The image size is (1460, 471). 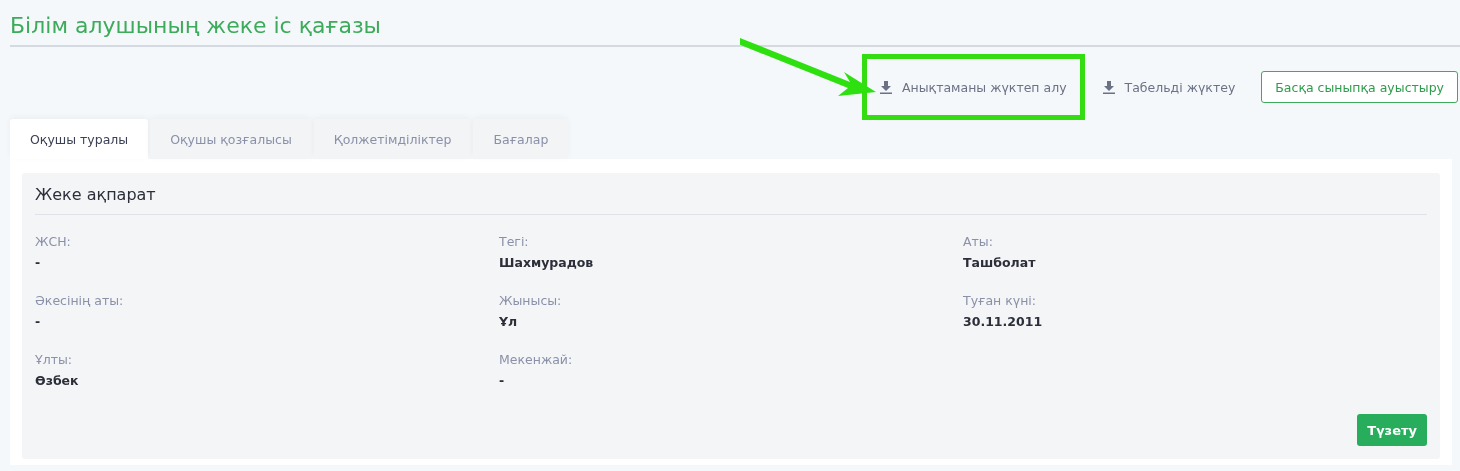 I want to click on tab: Оқушы қозғалысы, so click(x=231, y=139).